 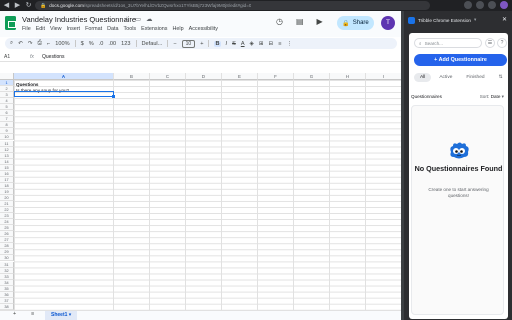 I want to click on sidepanel-icon, so click(x=492, y=5).